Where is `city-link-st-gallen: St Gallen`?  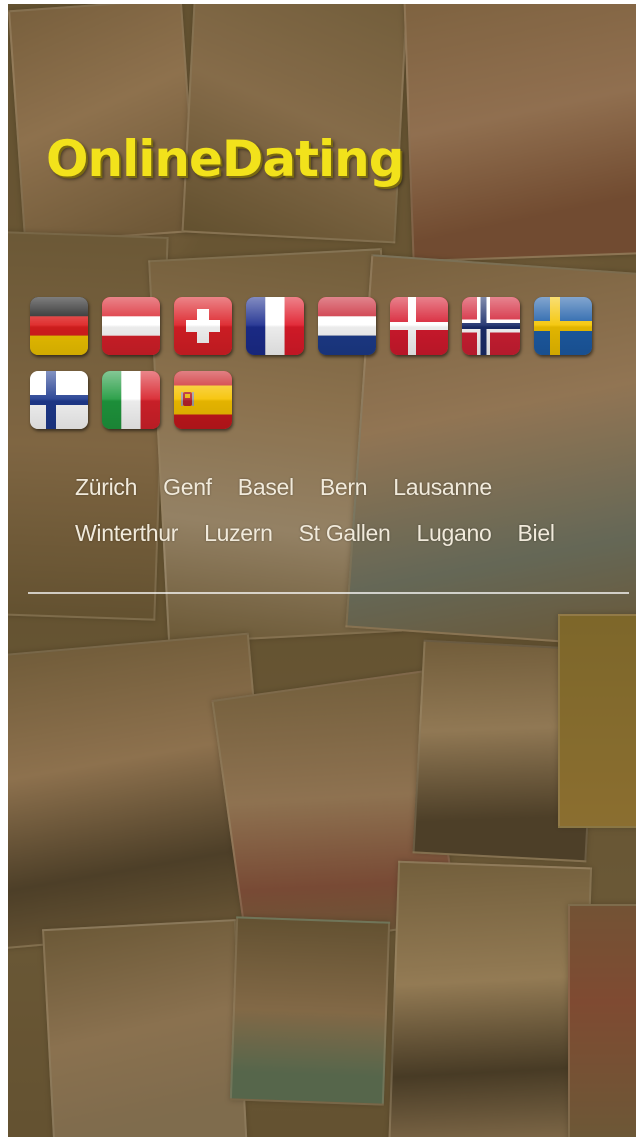
city-link-st-gallen: St Gallen is located at coordinates (345, 533).